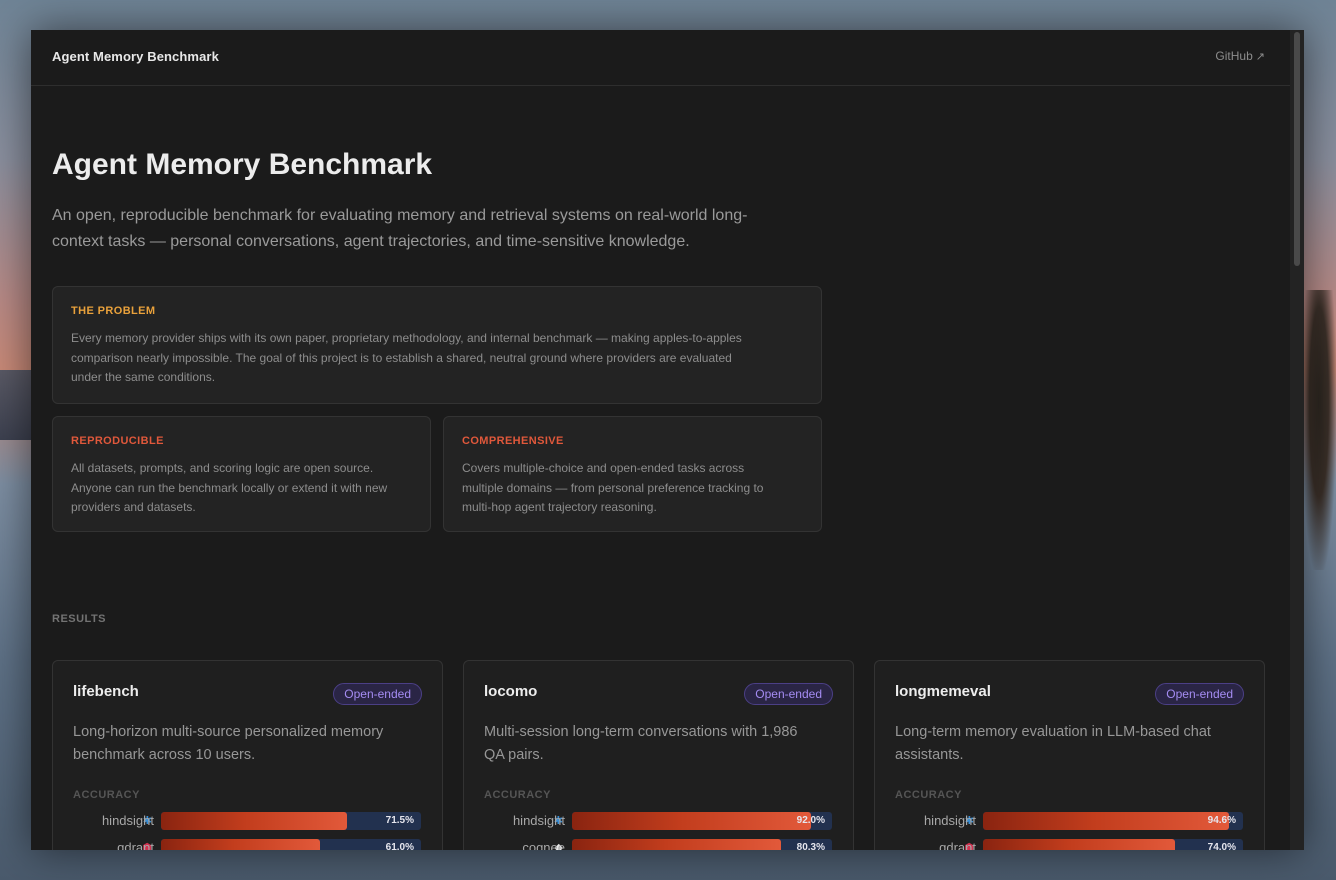  What do you see at coordinates (513, 441) in the screenshot?
I see `comprehensive-title: COMPREHENSIVE` at bounding box center [513, 441].